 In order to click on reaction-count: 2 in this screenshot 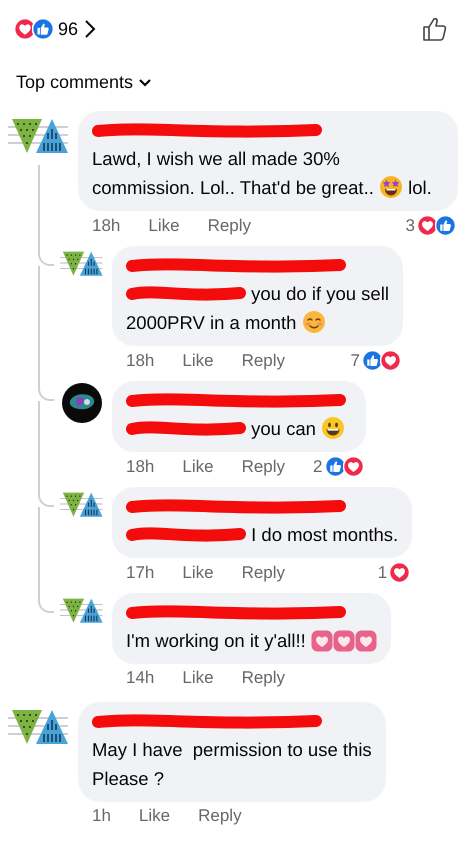, I will do `click(317, 466)`.